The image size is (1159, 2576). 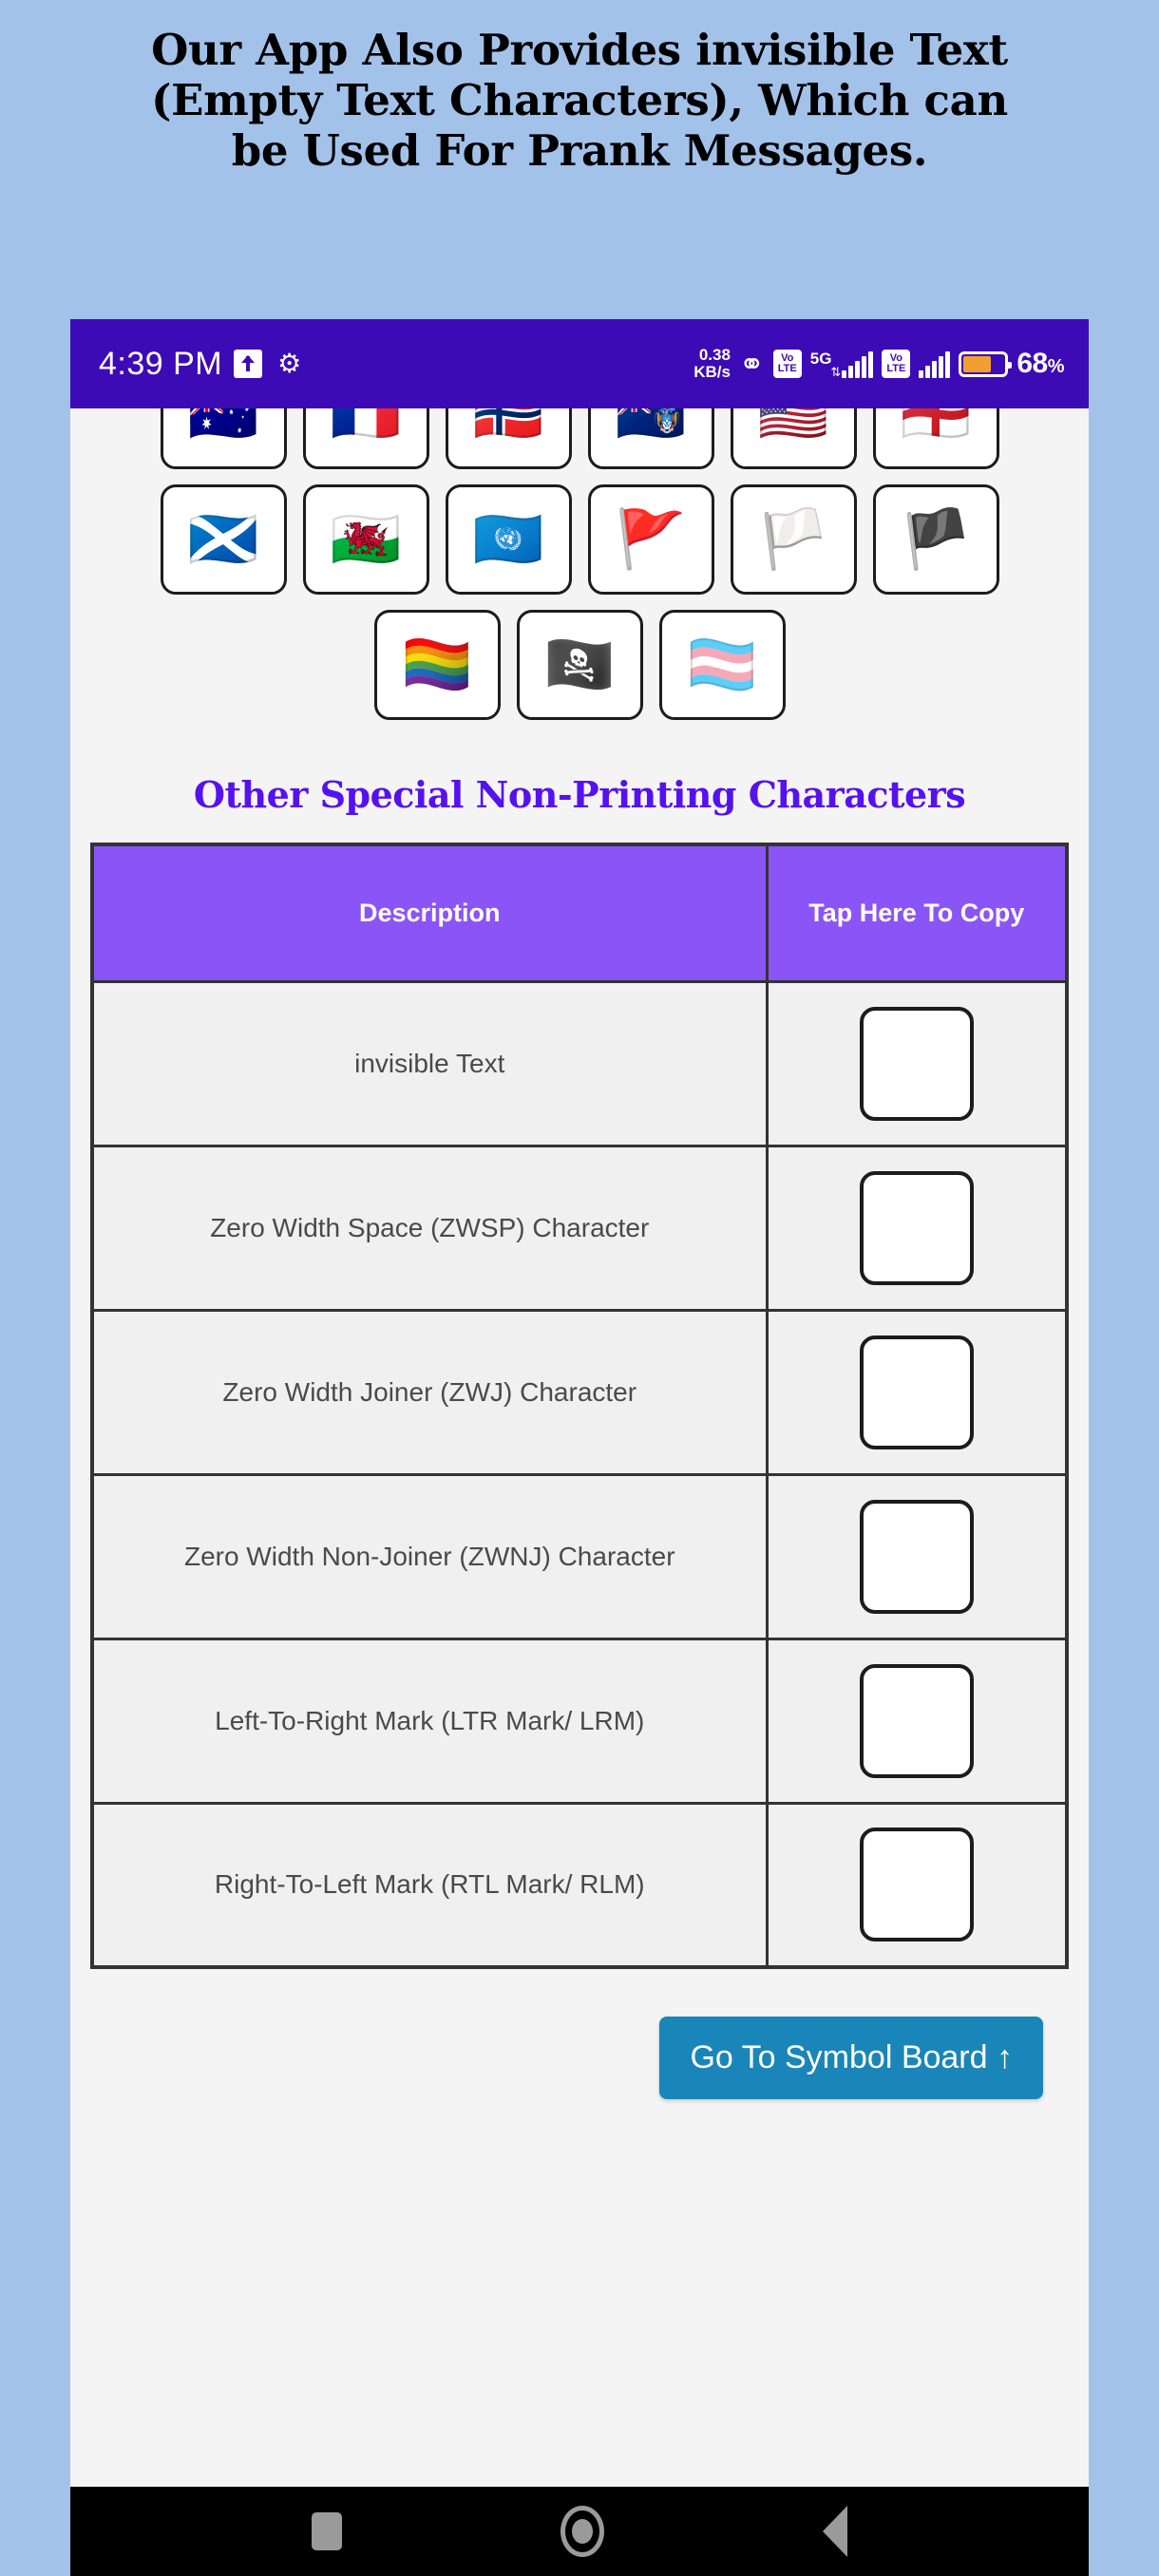 I want to click on battery-icon, so click(x=986, y=363).